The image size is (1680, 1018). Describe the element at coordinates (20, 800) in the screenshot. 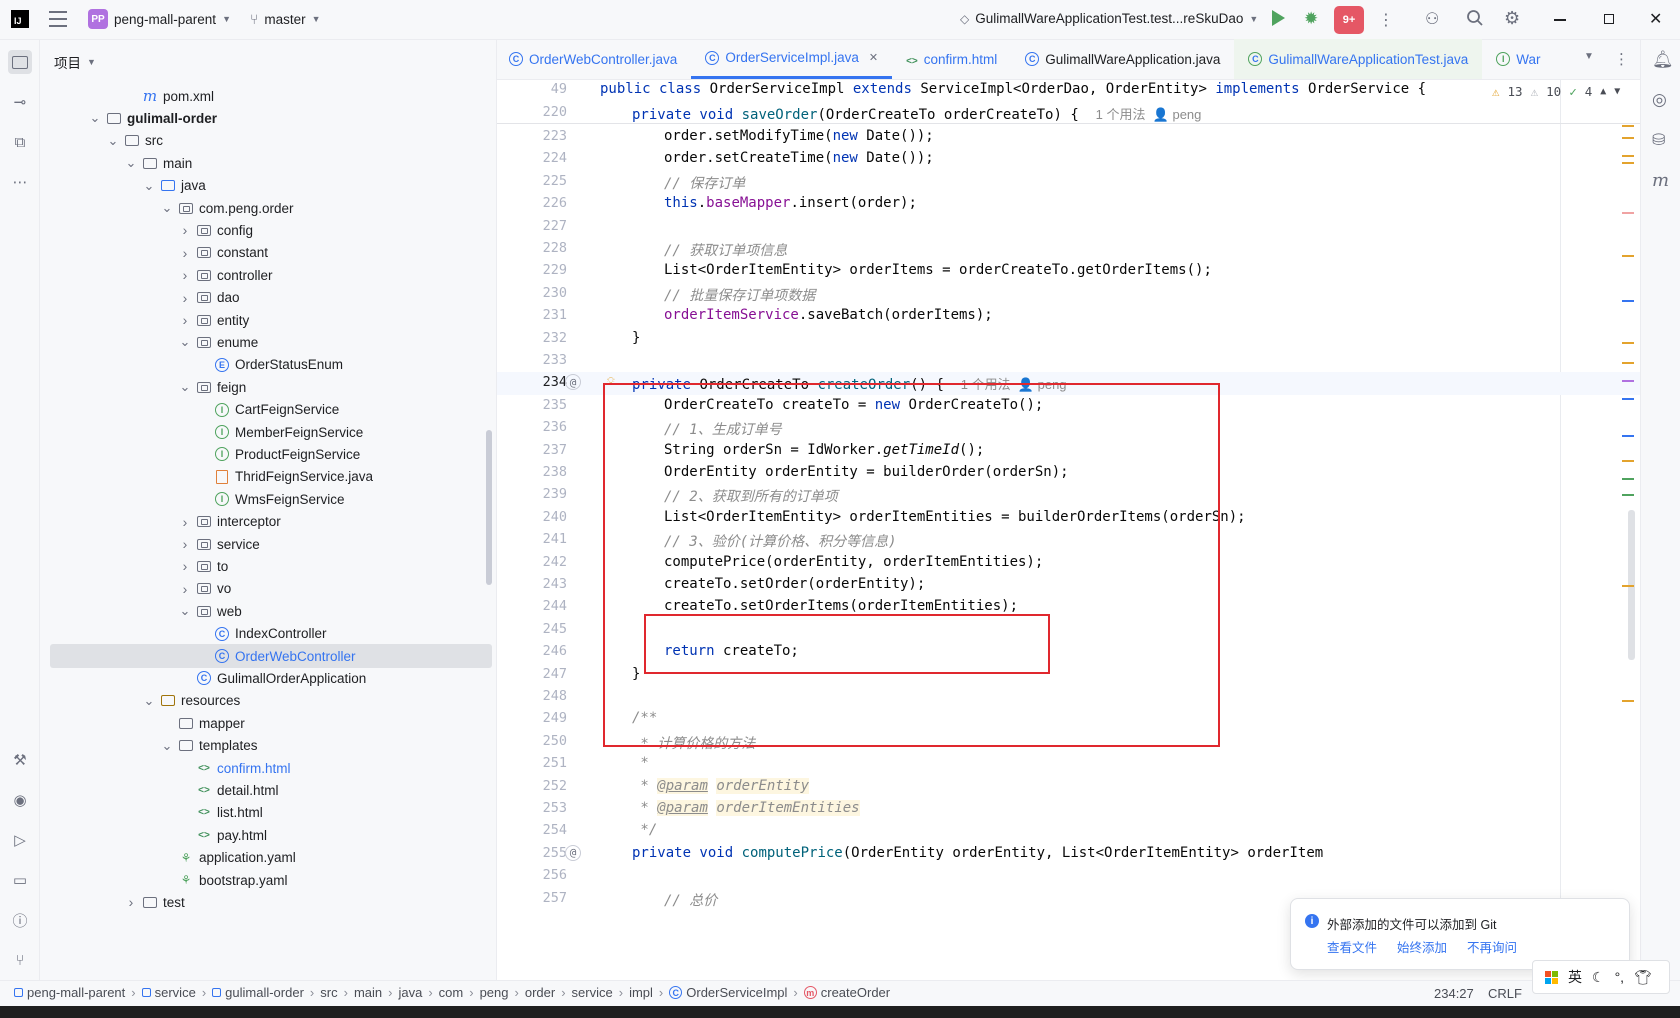

I see `services-icon: ◉` at that location.